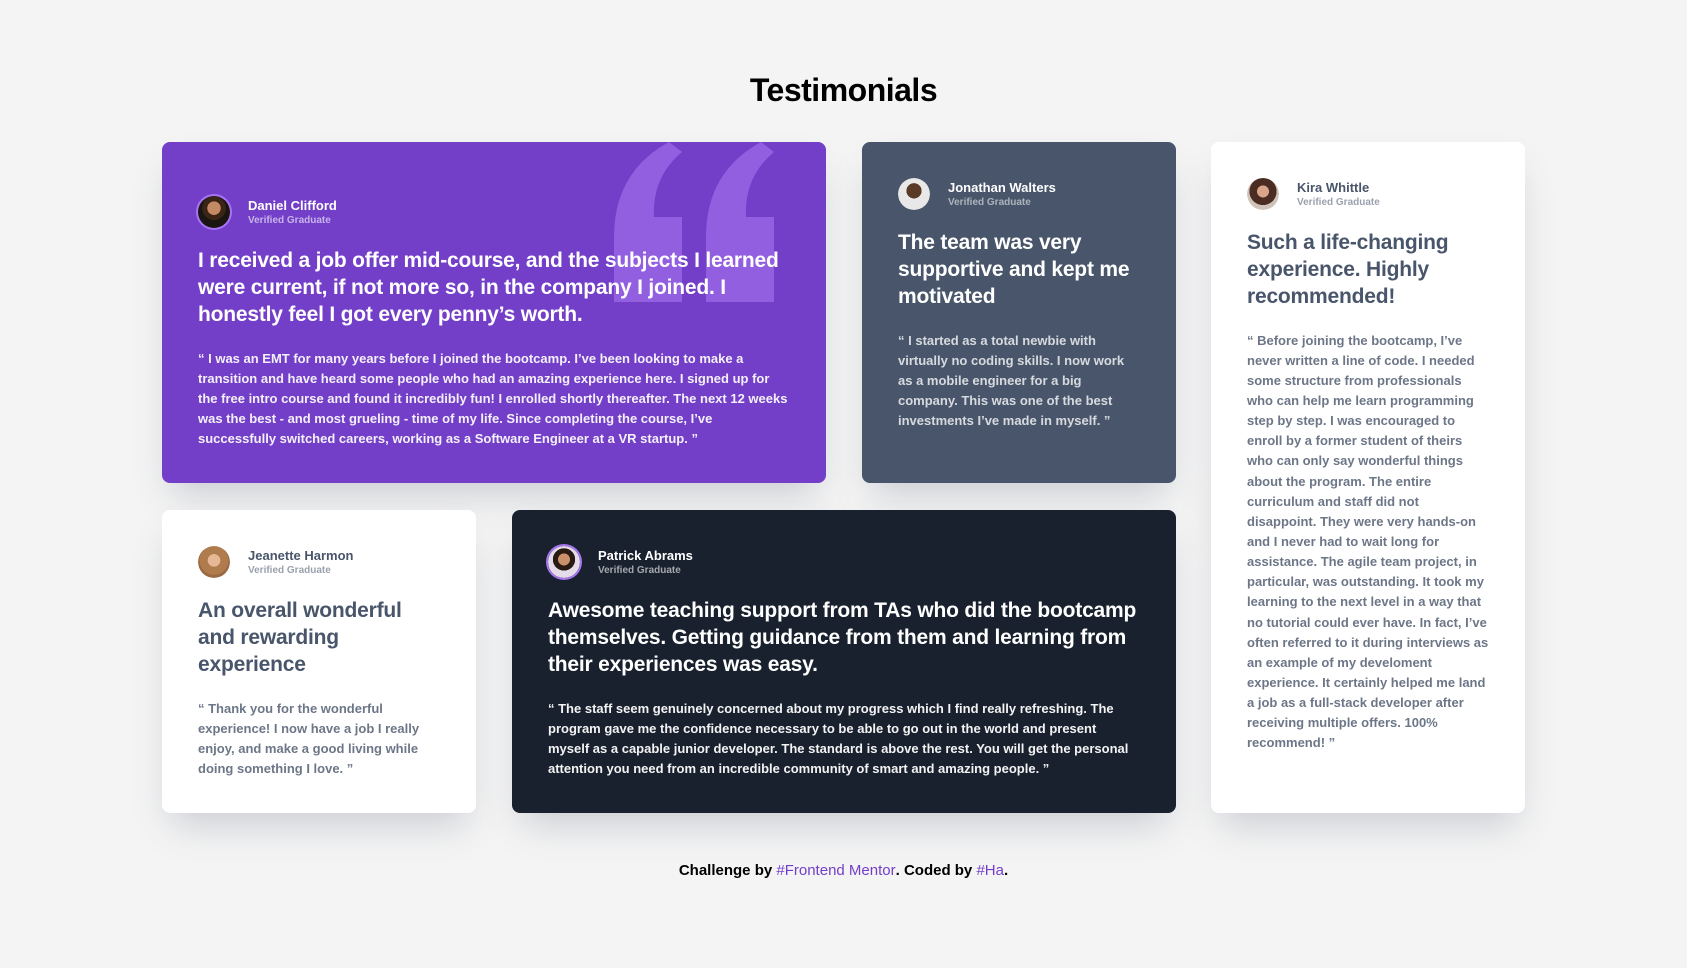 Image resolution: width=1687 pixels, height=968 pixels. I want to click on author-name: Kira Whittle, so click(1333, 187).